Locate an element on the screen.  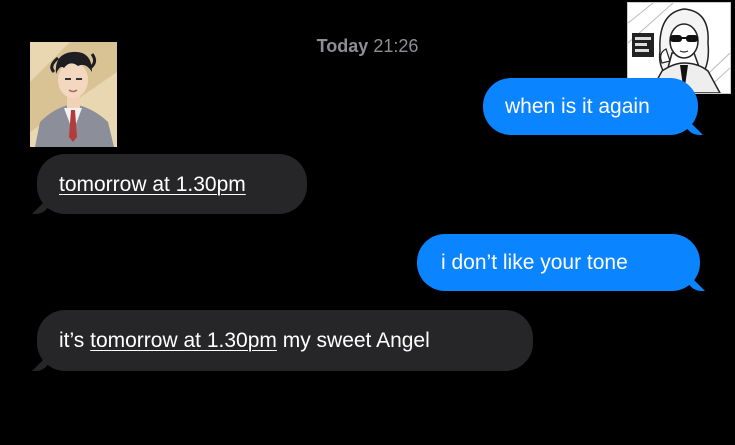
incoming-message: it’s tomorrow at 1.30pm my sweet Angel is located at coordinates (285, 340).